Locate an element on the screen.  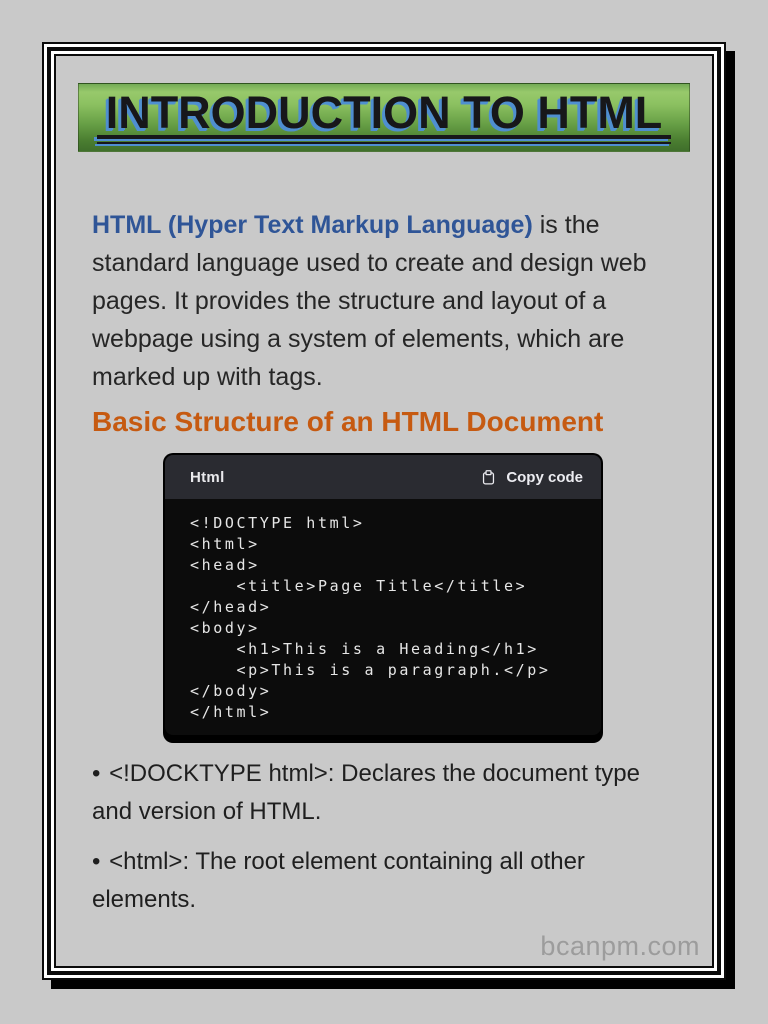
page-title: INTRODUCTION TO HTML is located at coordinates (384, 112).